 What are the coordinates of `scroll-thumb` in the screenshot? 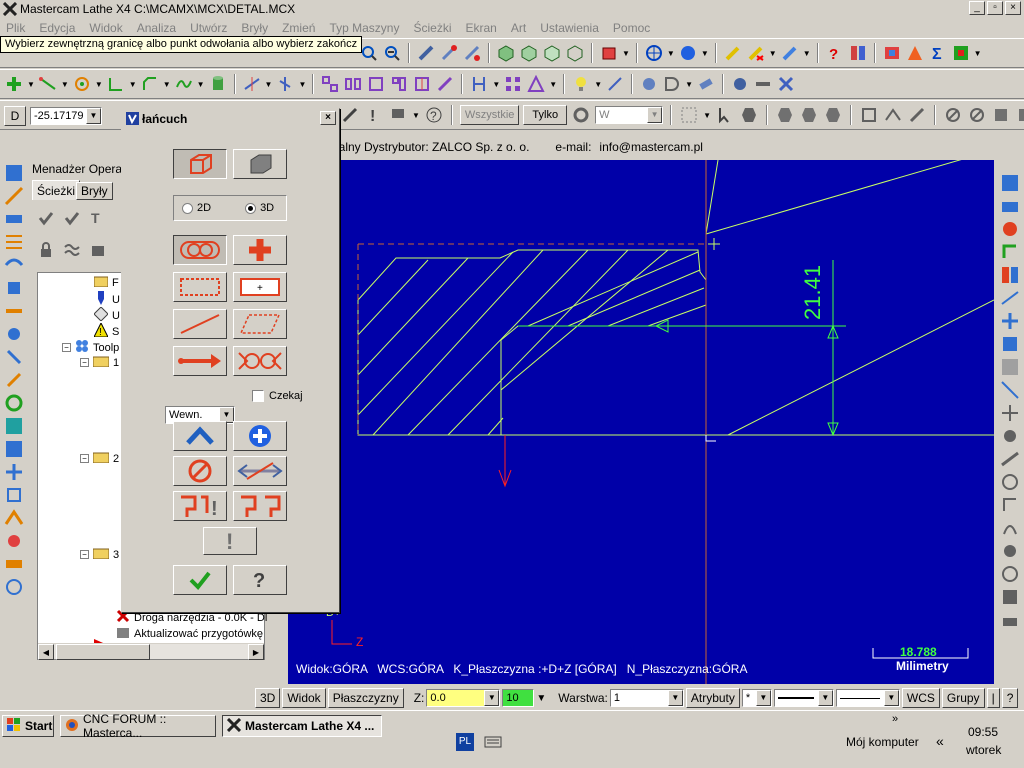 It's located at (103, 652).